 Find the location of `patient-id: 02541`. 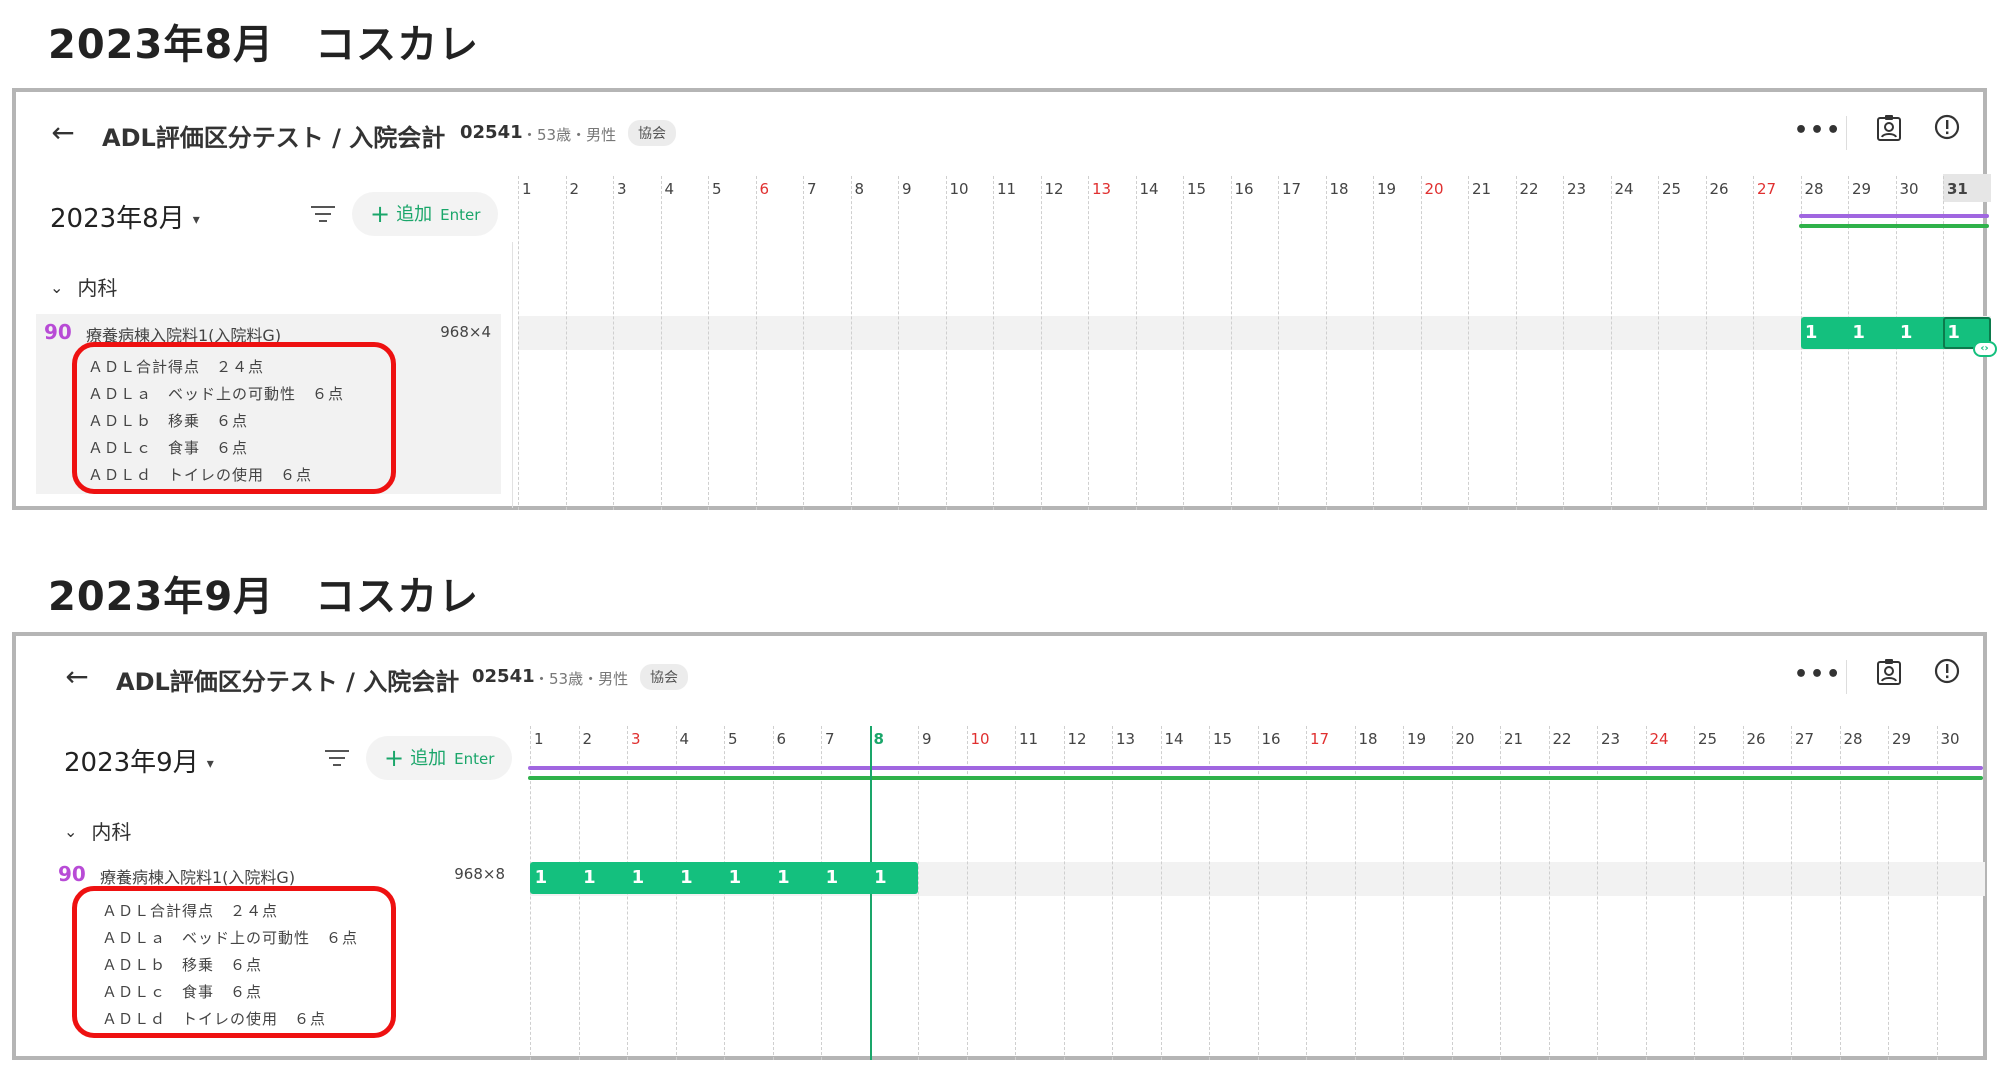

patient-id: 02541 is located at coordinates (503, 676).